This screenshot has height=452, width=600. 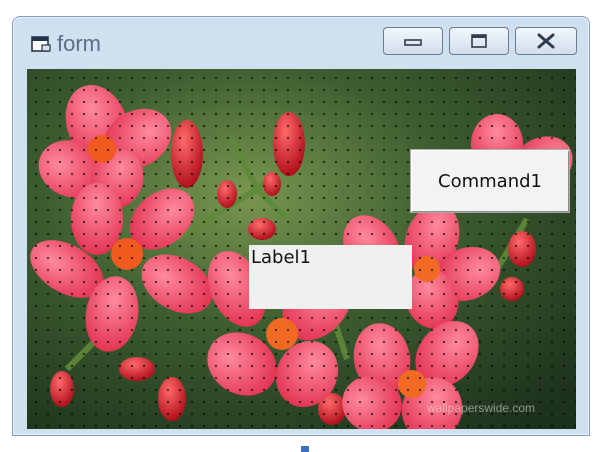 What do you see at coordinates (330, 277) in the screenshot?
I see `label1-label: Label1` at bounding box center [330, 277].